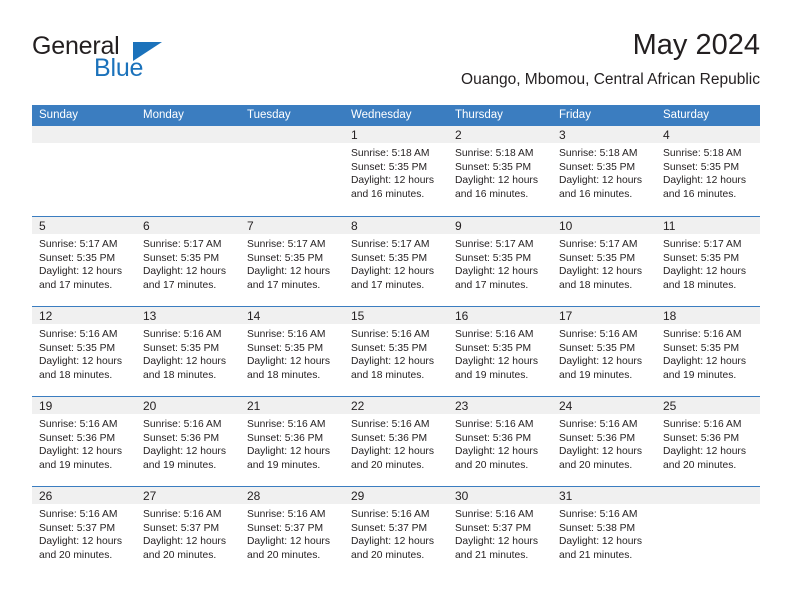 Image resolution: width=792 pixels, height=612 pixels. I want to click on daylight-text: Daylight: 12 hours and 18 minutes., so click(80, 368).